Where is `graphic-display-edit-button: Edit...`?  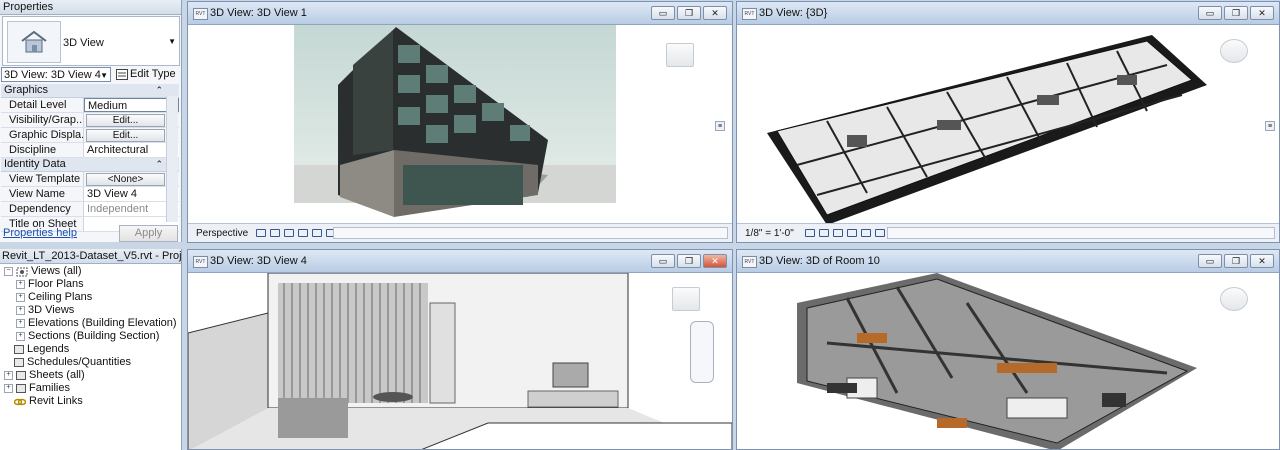
graphic-display-edit-button: Edit... is located at coordinates (125, 135).